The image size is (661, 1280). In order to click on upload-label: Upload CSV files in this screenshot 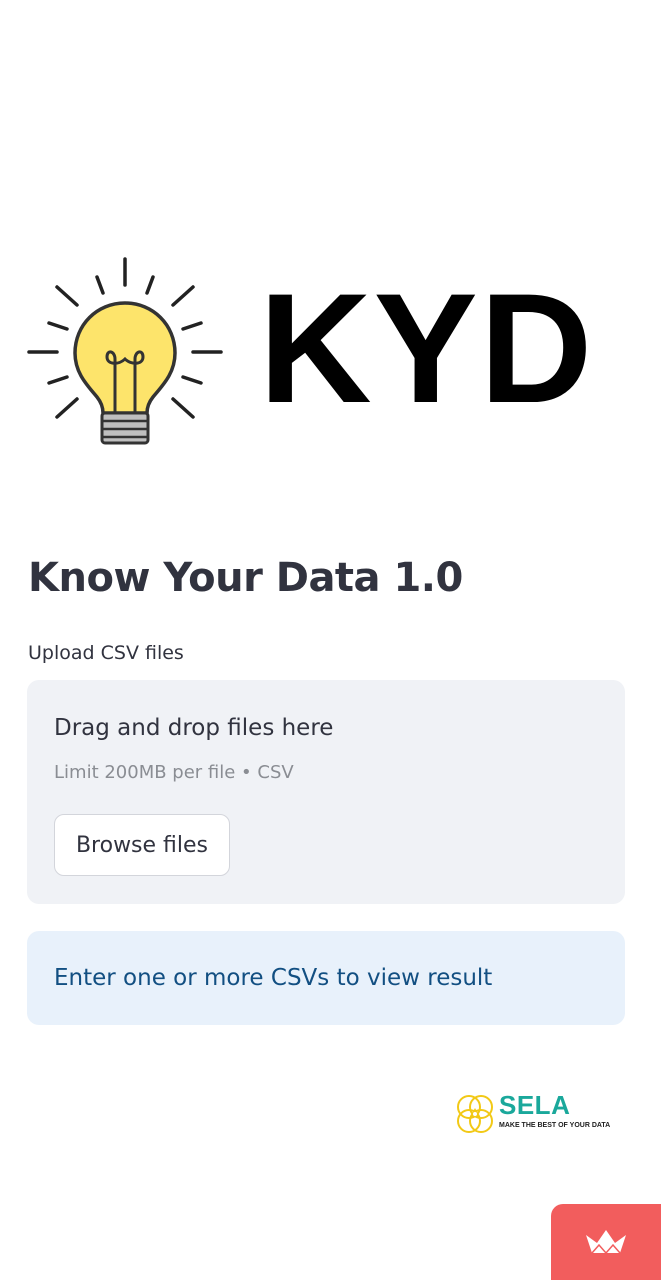, I will do `click(106, 653)`.